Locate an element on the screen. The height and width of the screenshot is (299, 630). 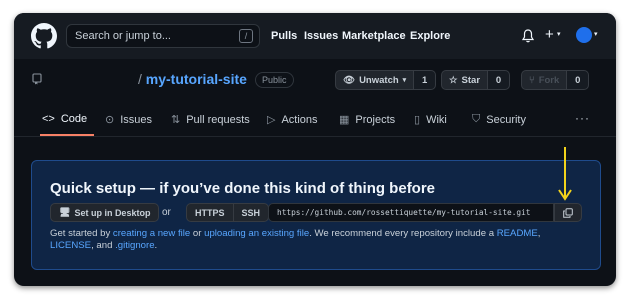
eye-icon: 👁 is located at coordinates (349, 80).